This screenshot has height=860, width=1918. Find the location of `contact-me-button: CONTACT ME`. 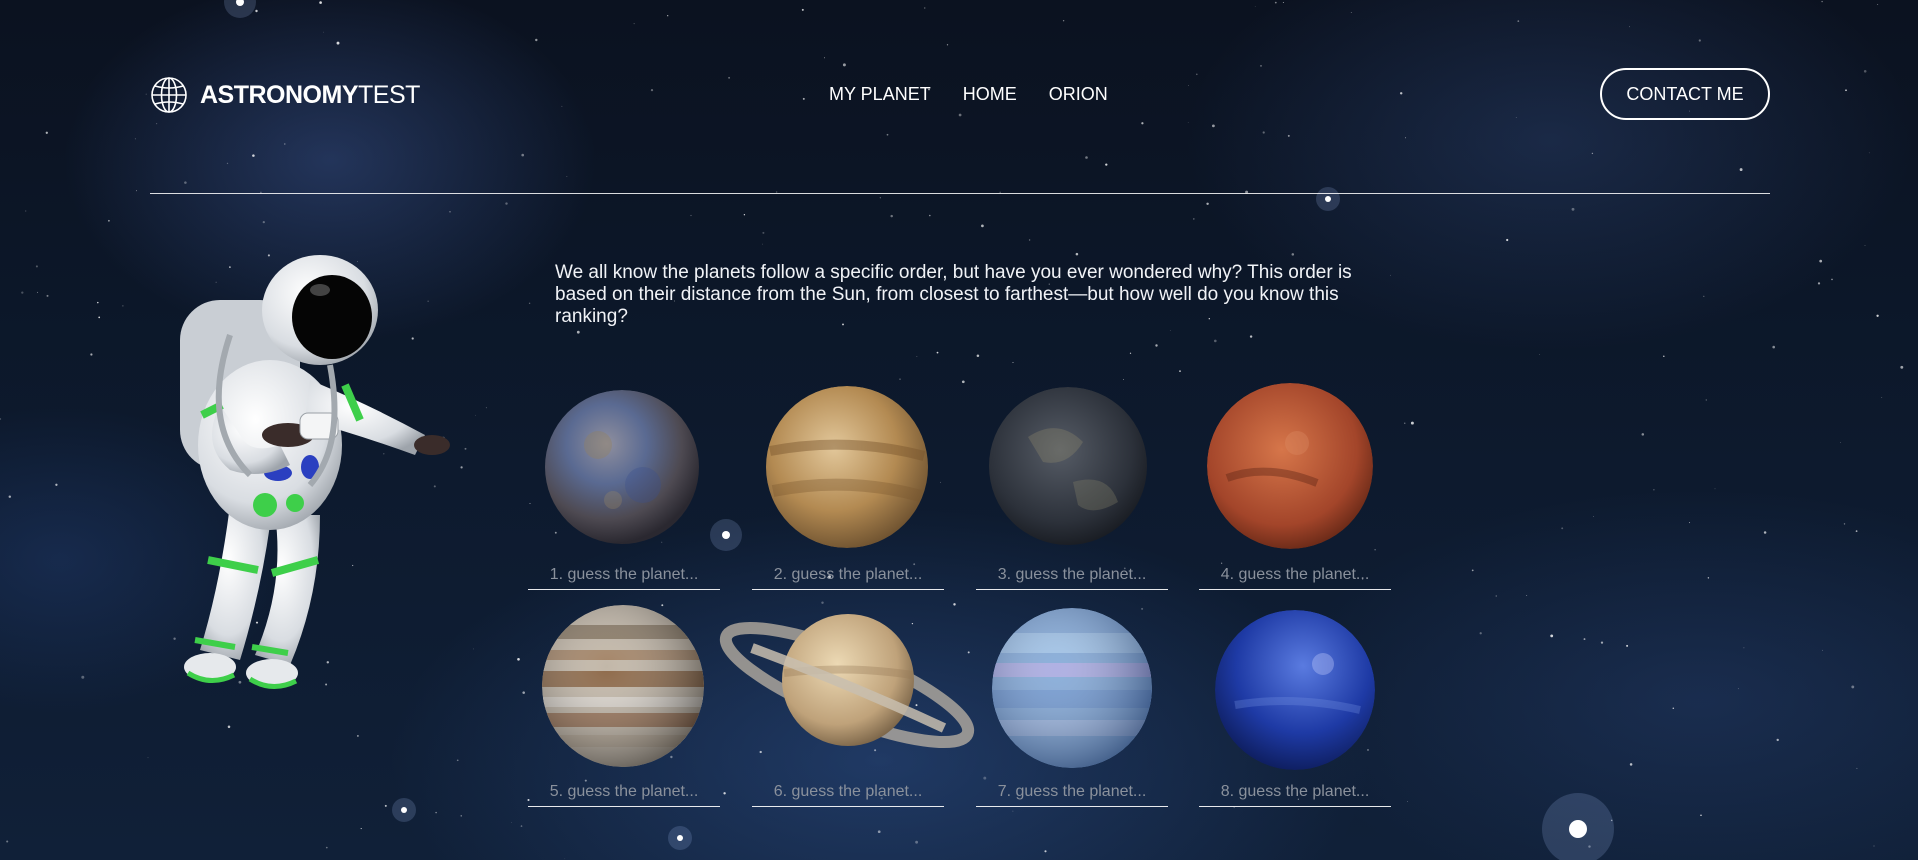

contact-me-button: CONTACT ME is located at coordinates (1685, 94).